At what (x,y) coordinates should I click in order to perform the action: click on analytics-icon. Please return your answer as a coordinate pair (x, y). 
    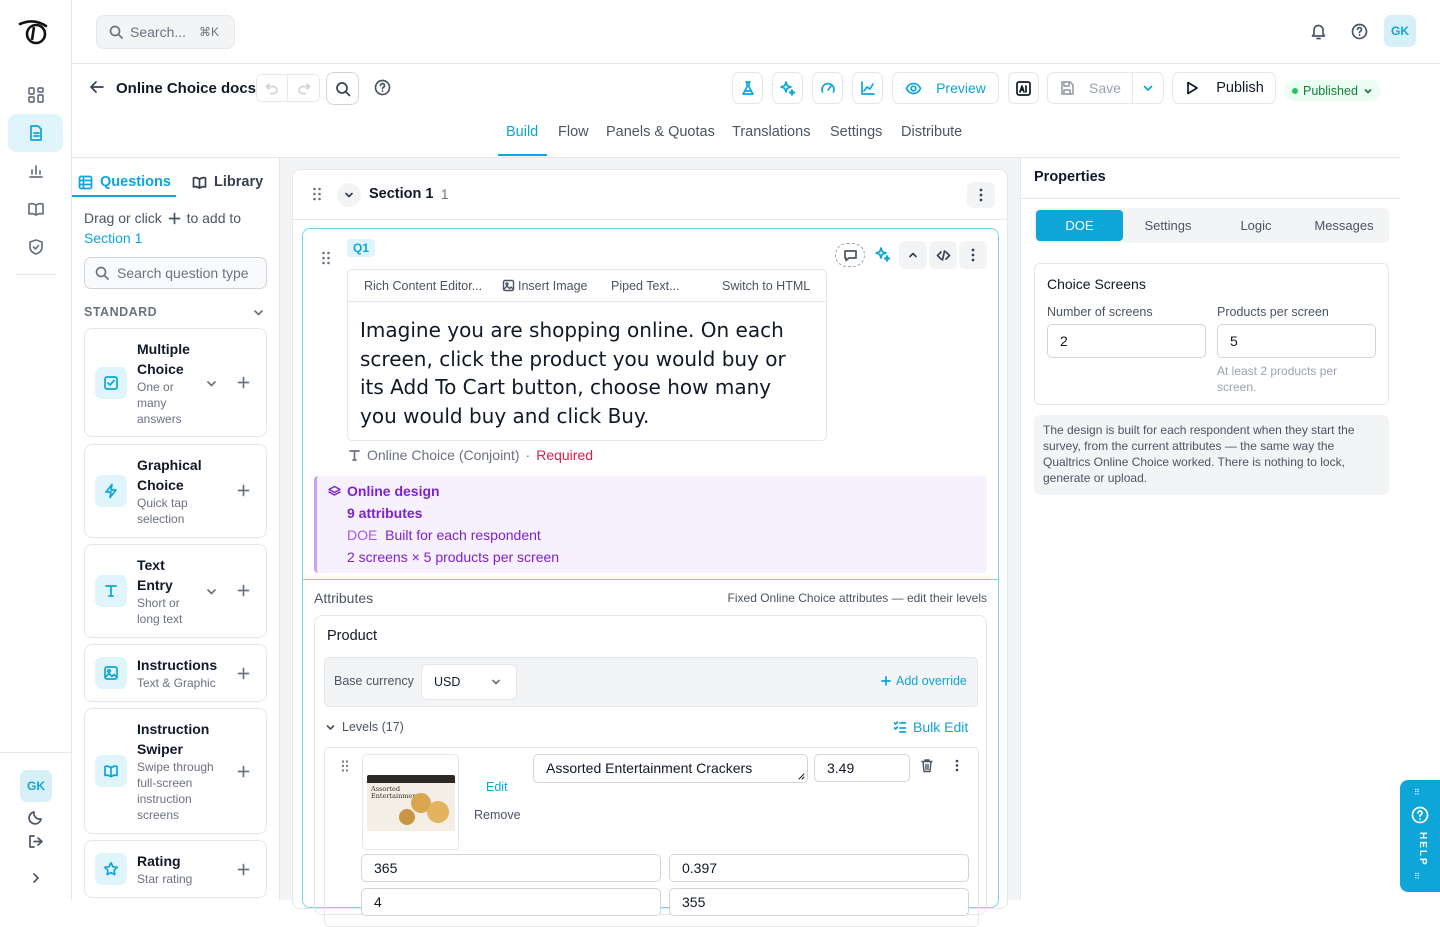
    Looking at the image, I should click on (35, 171).